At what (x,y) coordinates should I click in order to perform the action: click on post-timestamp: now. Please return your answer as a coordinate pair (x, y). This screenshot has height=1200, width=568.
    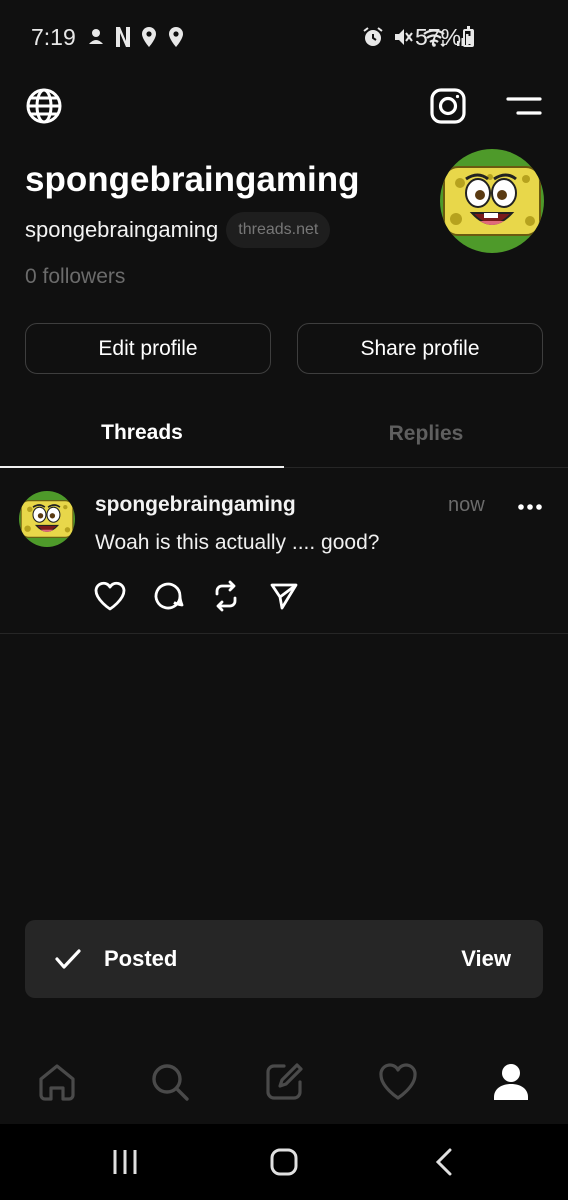
    Looking at the image, I should click on (466, 505).